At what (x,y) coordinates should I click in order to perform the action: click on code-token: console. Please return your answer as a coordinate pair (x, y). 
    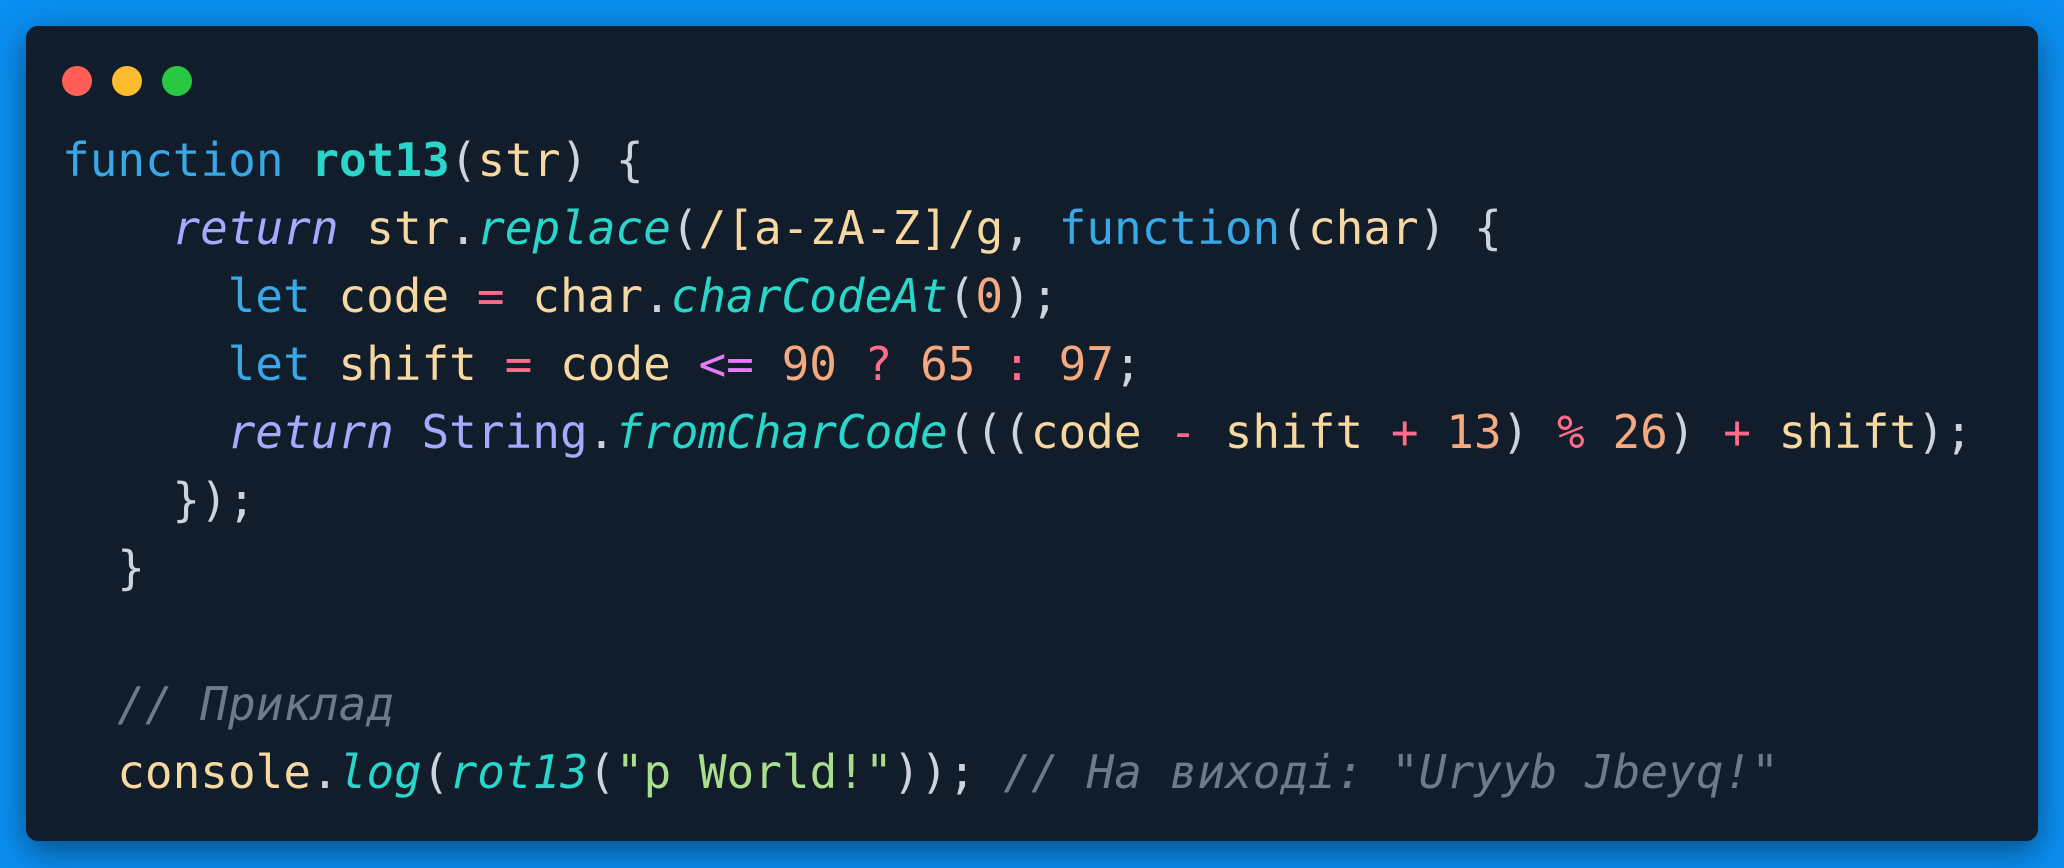
    Looking at the image, I should click on (214, 772).